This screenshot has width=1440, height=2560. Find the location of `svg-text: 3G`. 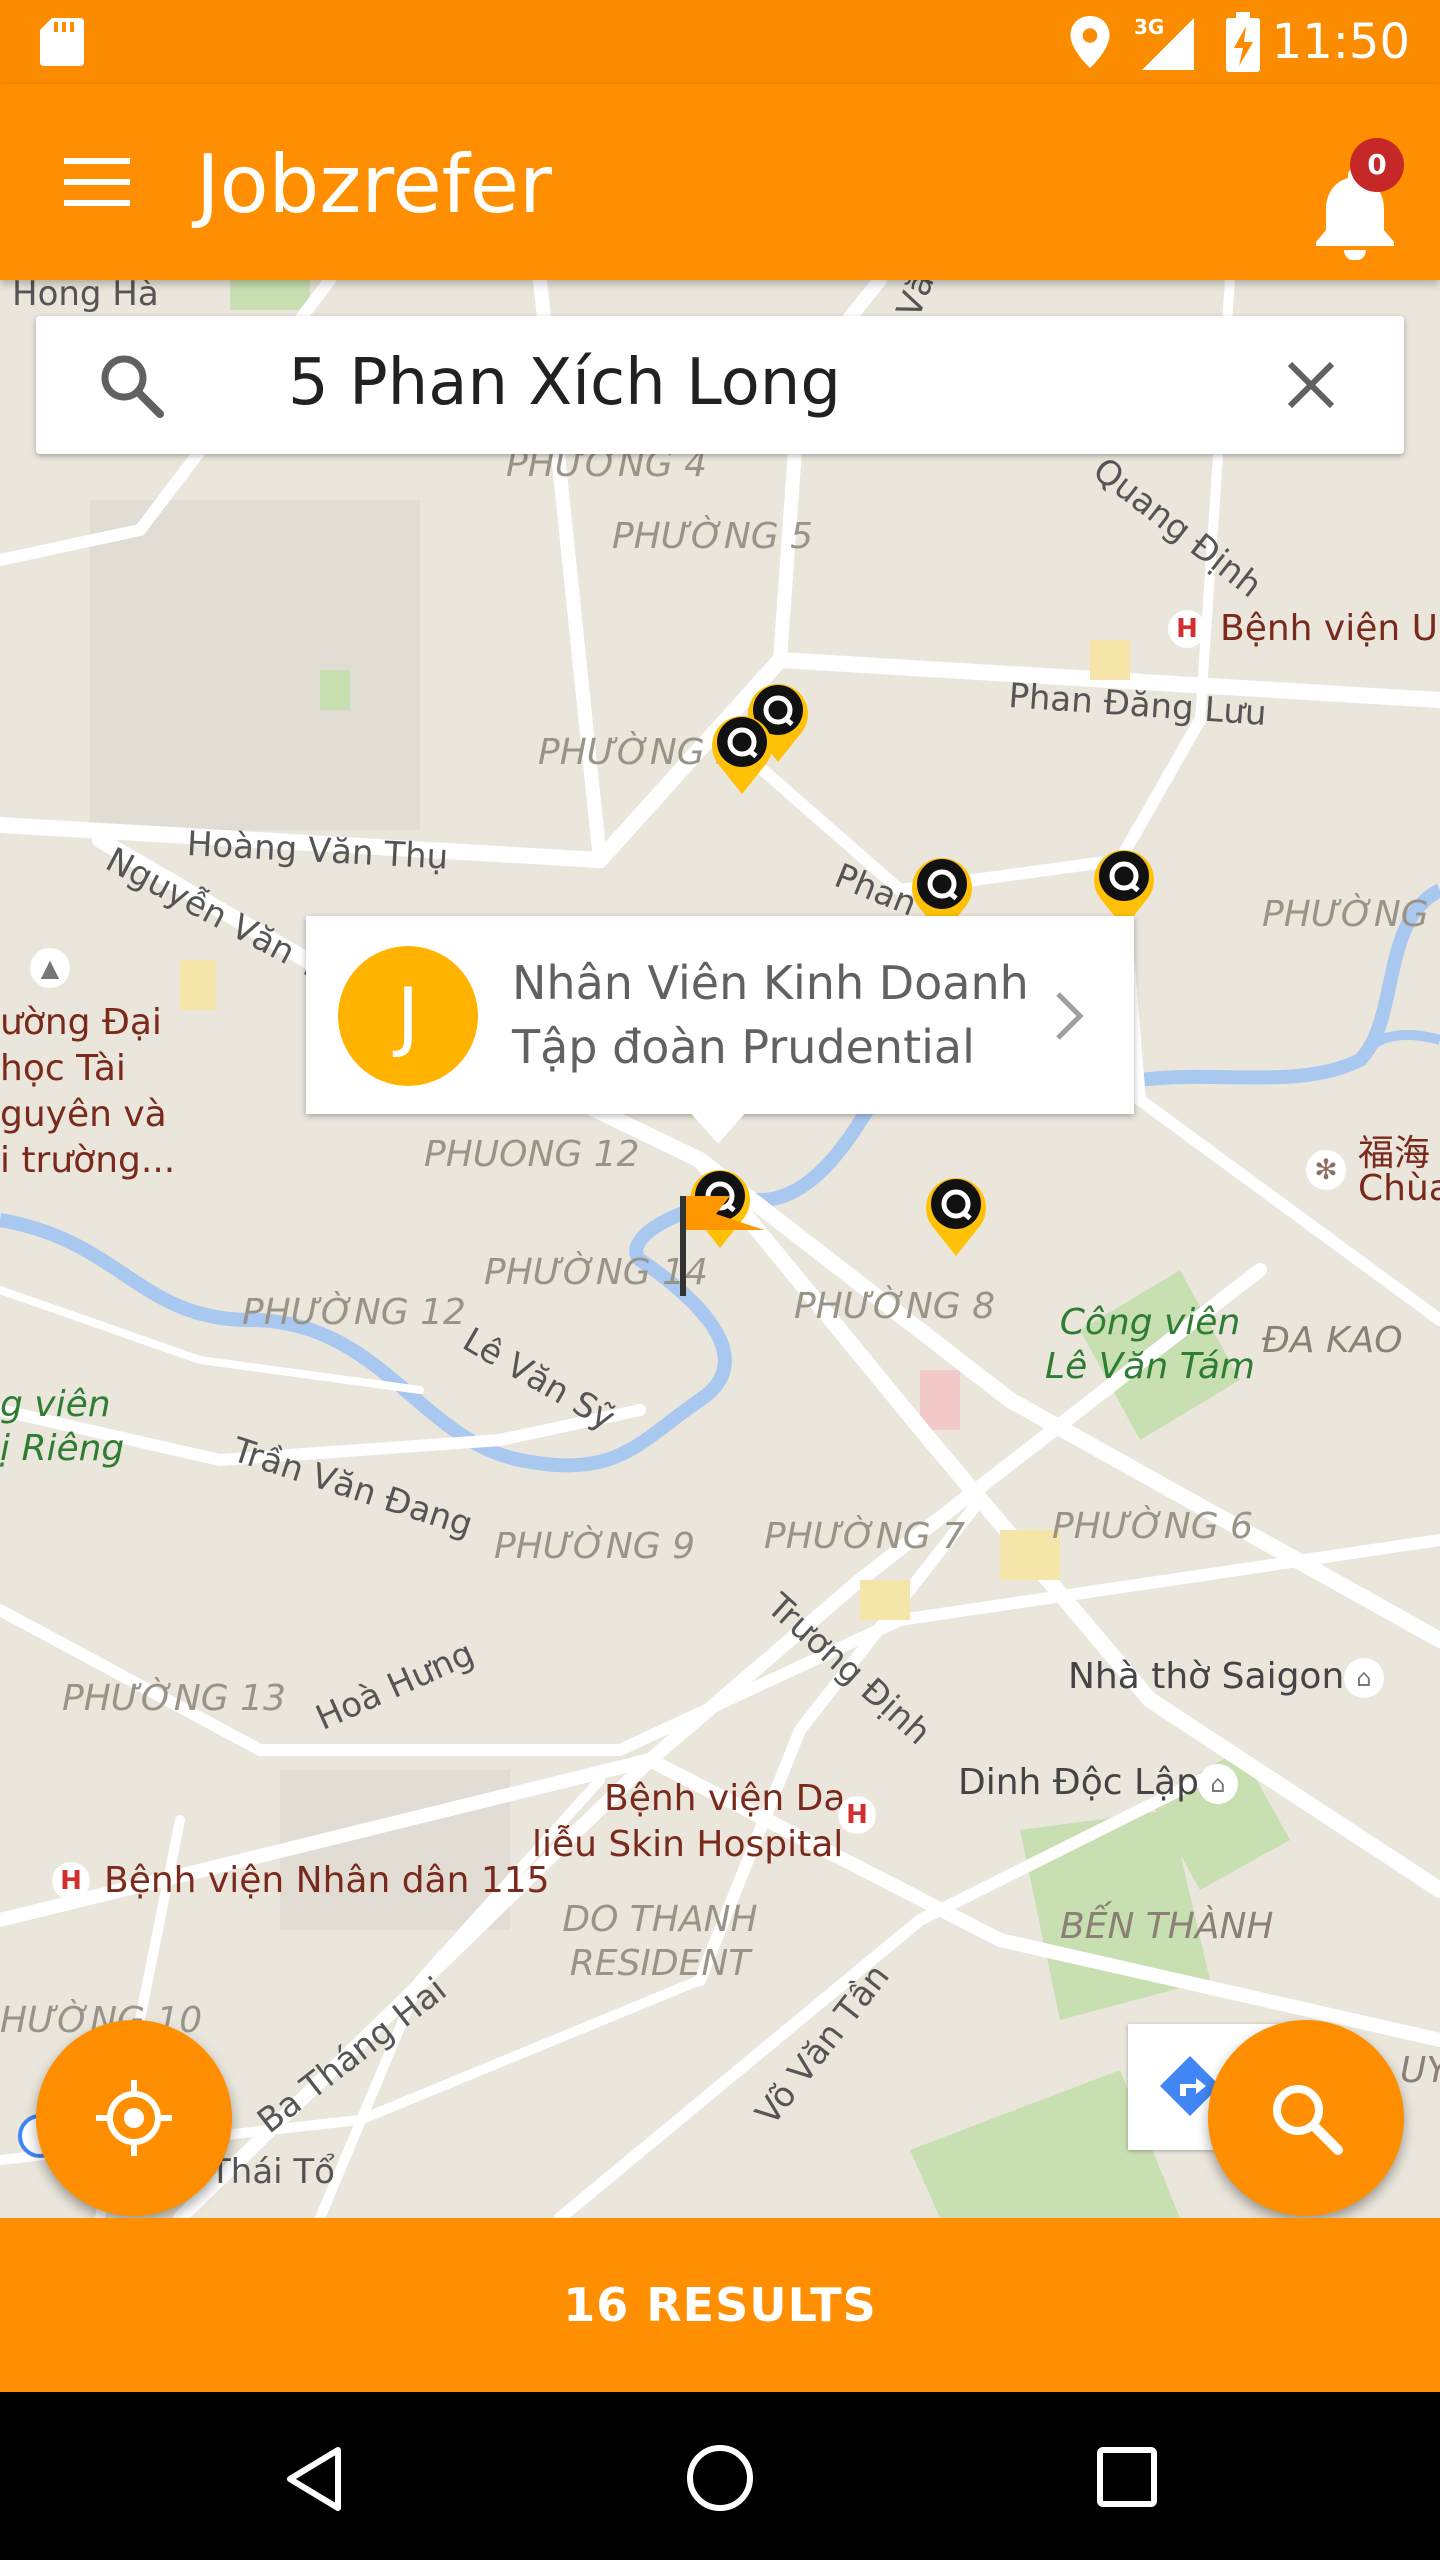

svg-text: 3G is located at coordinates (1149, 27).